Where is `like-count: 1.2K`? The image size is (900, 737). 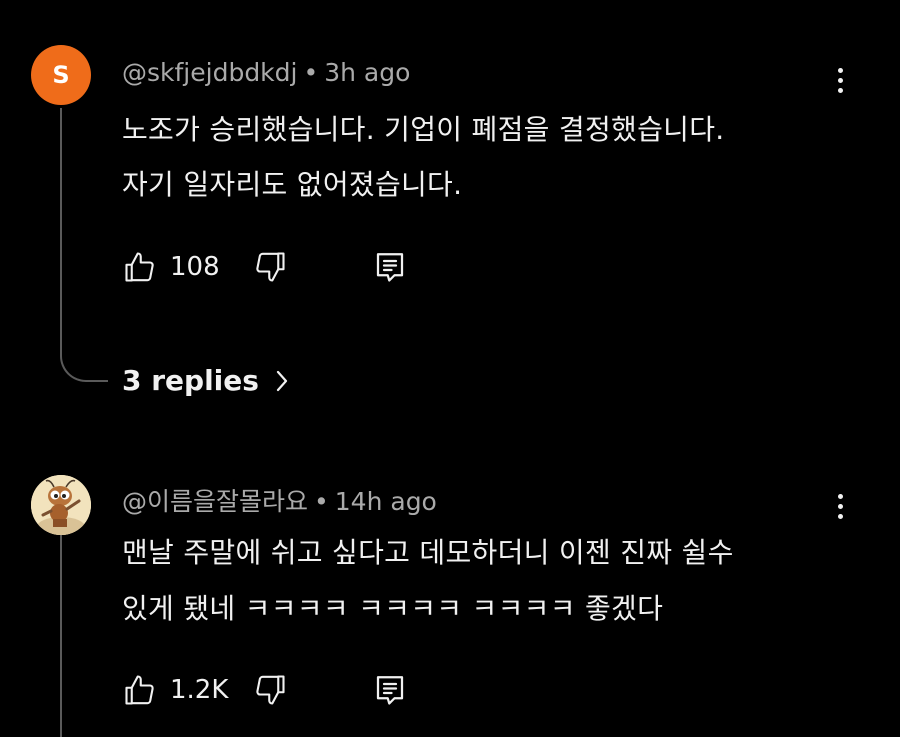 like-count: 1.2K is located at coordinates (199, 690).